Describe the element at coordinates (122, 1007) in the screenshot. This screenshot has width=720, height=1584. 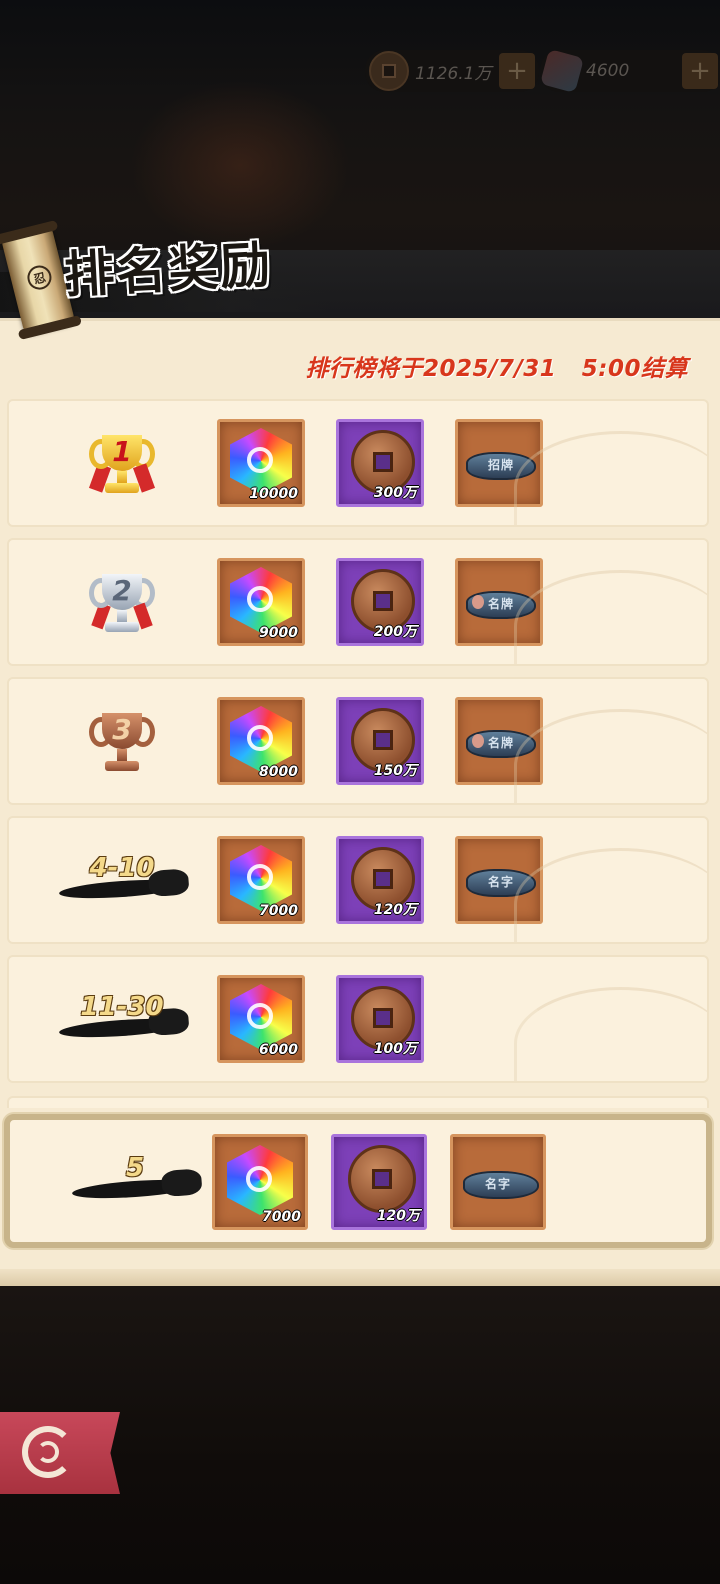
I see `rank-range: 11-30` at that location.